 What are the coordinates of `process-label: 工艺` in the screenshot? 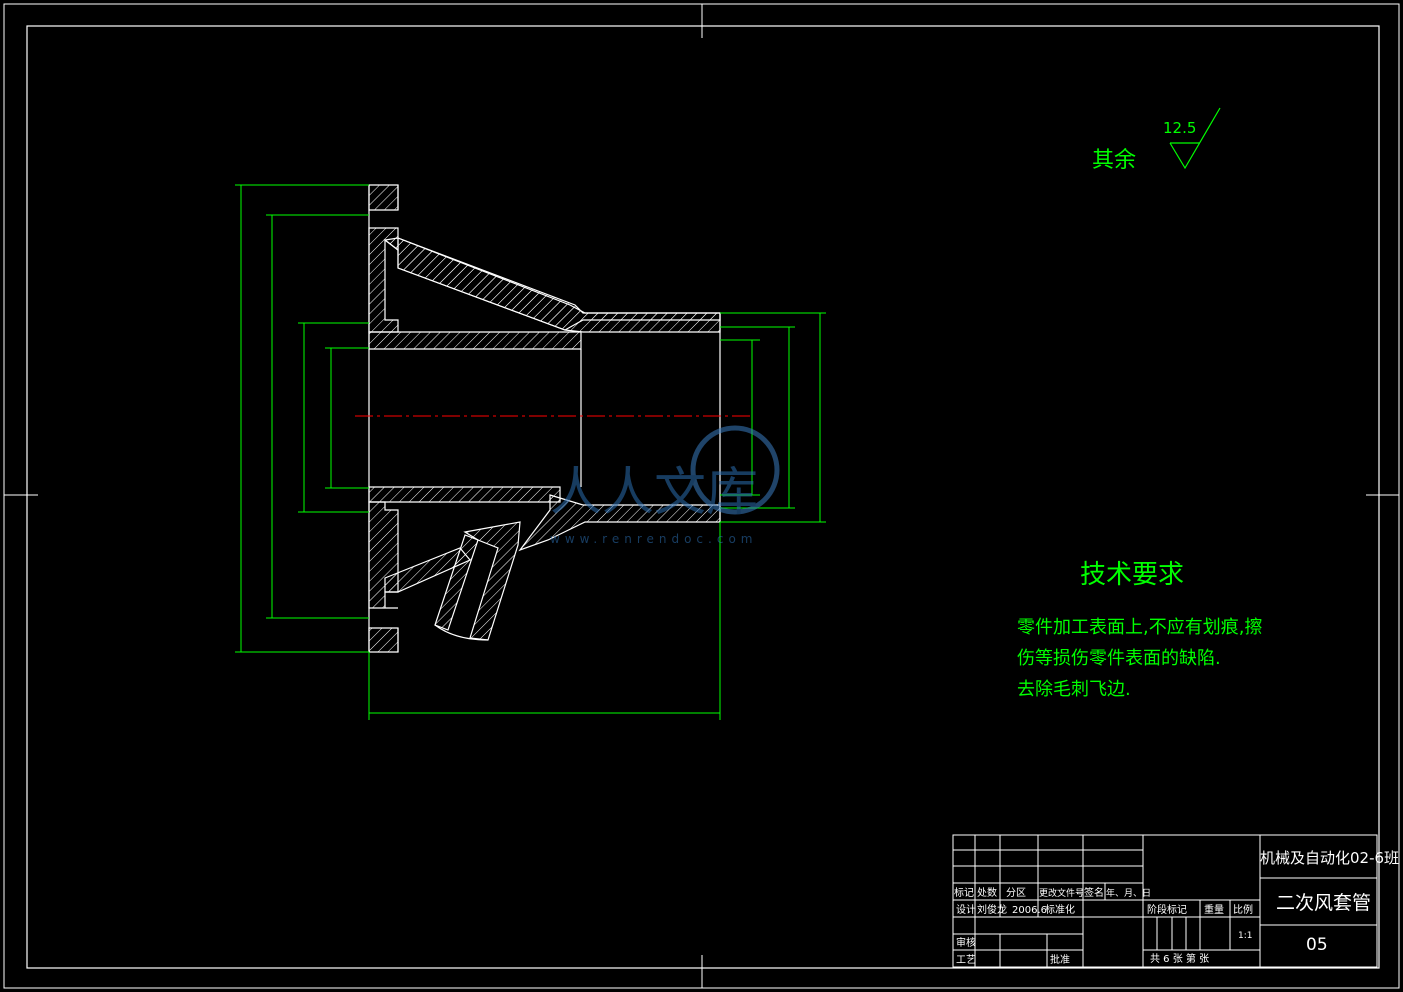 It's located at (966, 960).